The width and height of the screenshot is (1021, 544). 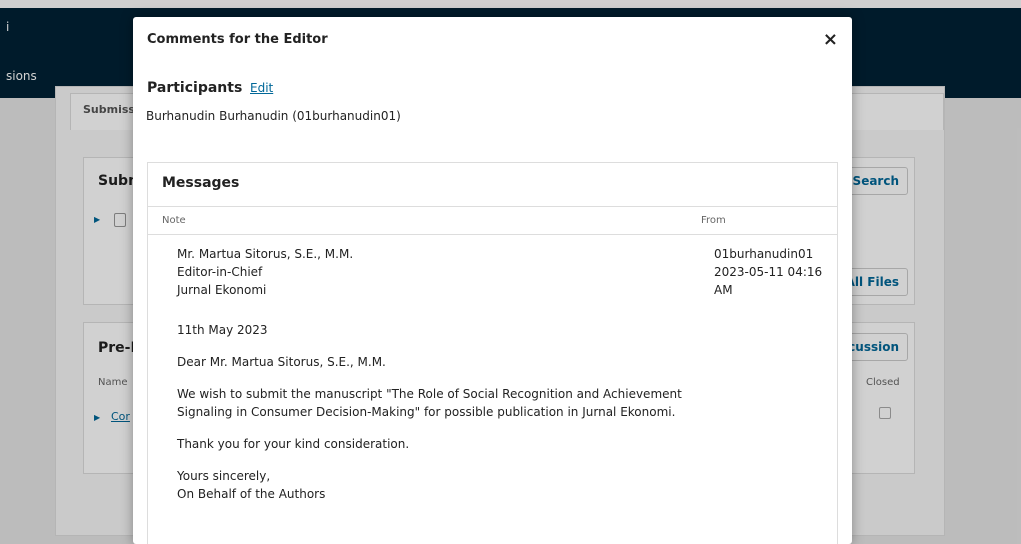 I want to click on col-note: Note, so click(x=174, y=220).